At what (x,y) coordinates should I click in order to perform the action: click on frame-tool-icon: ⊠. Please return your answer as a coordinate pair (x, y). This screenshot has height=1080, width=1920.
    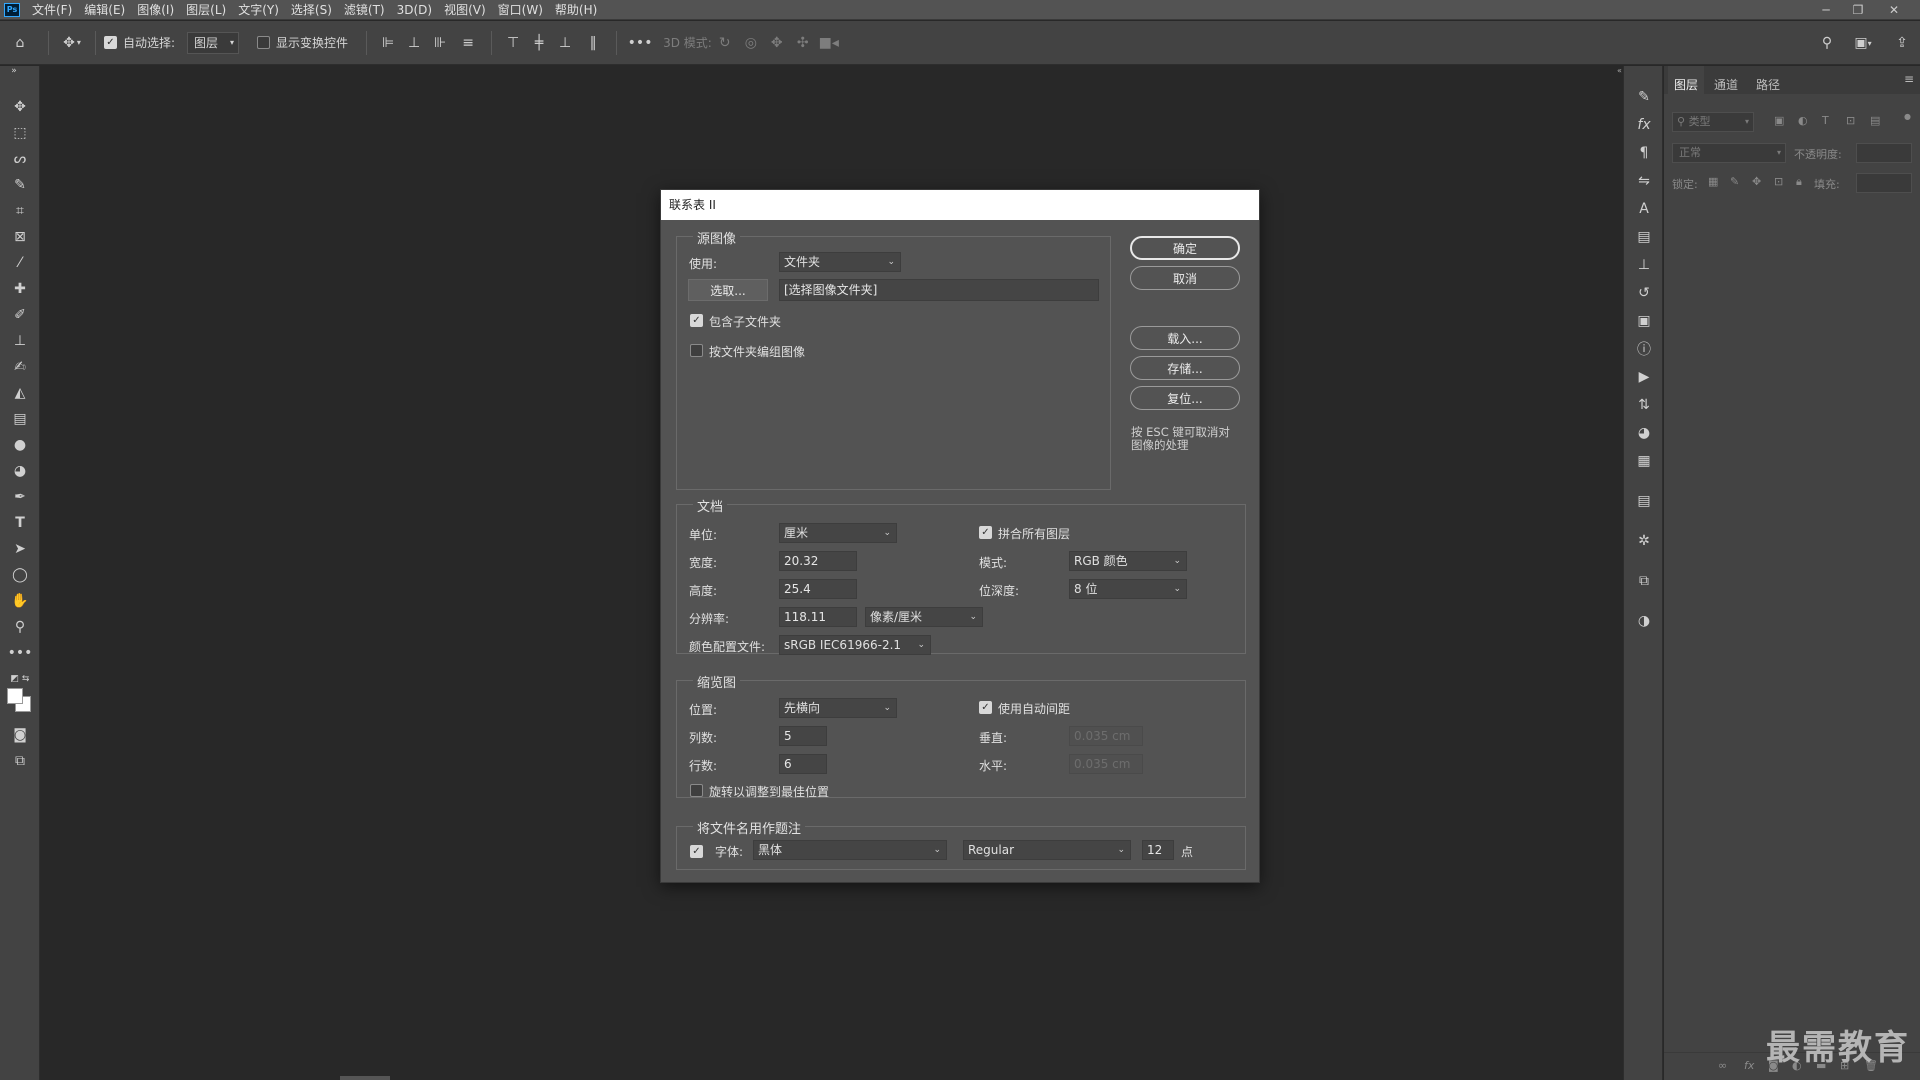
    Looking at the image, I should click on (20, 237).